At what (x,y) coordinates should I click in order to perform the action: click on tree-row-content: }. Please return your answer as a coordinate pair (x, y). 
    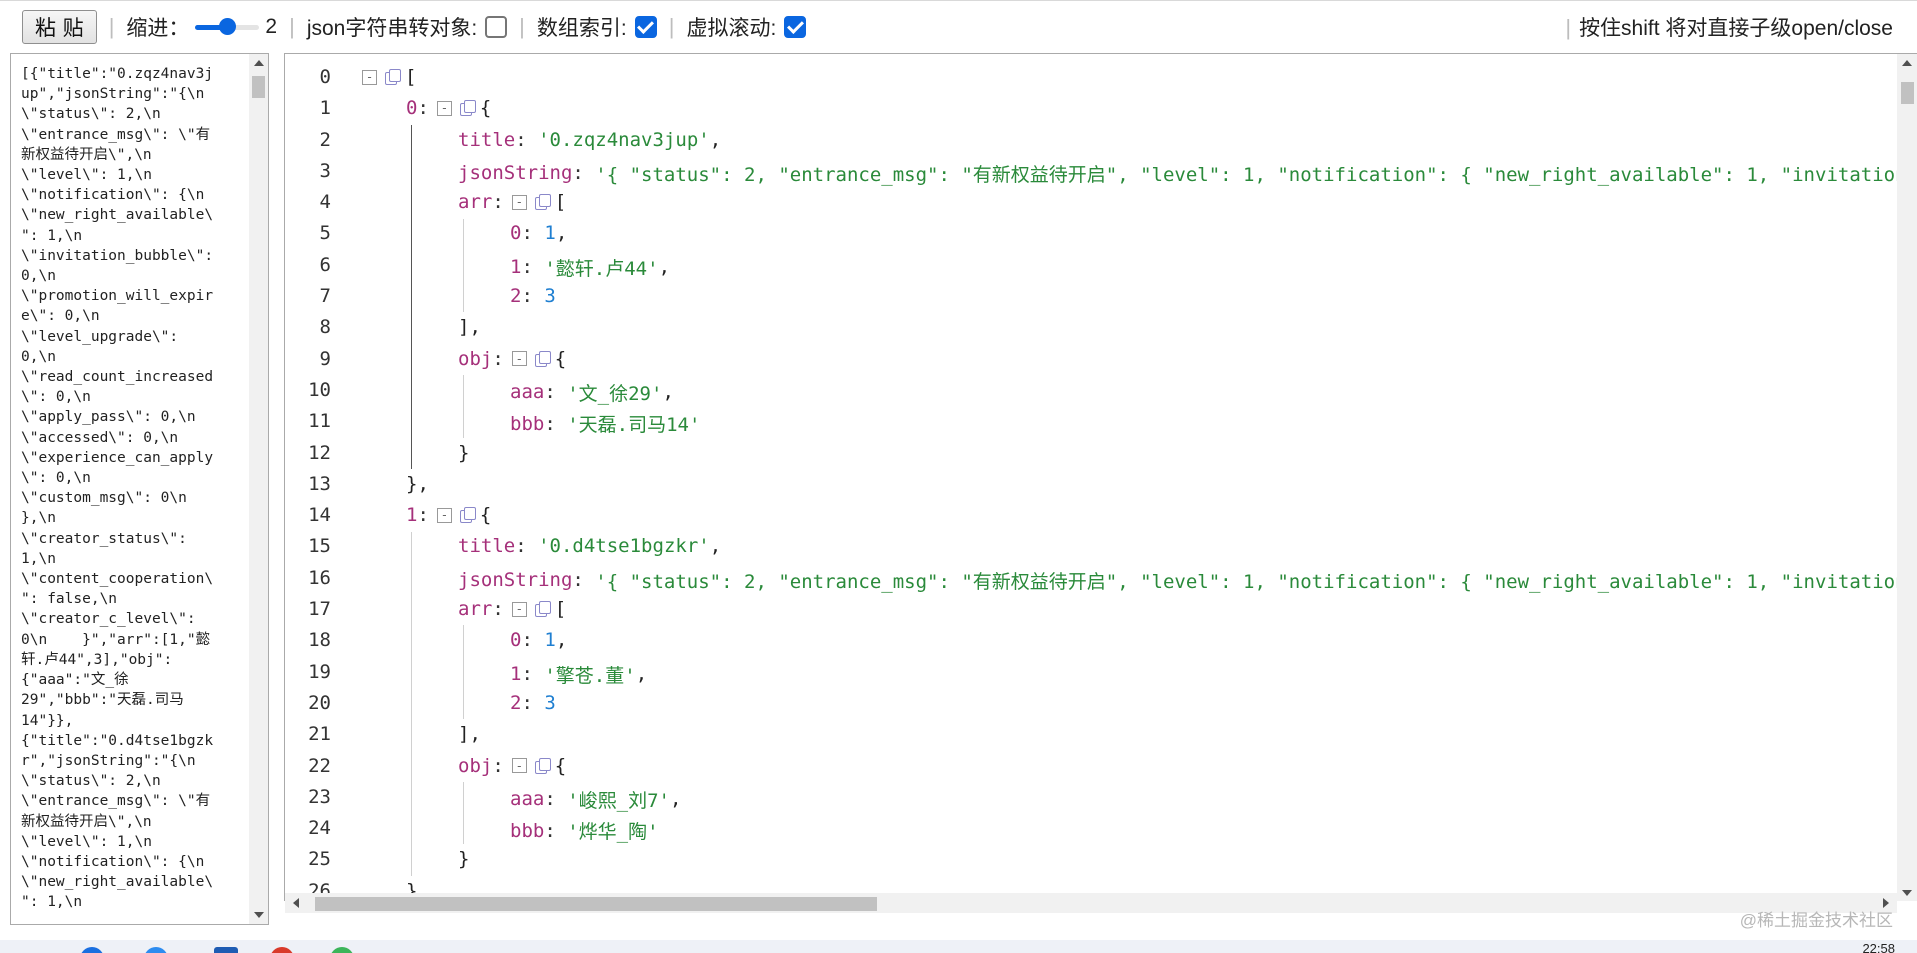
    Looking at the image, I should click on (463, 453).